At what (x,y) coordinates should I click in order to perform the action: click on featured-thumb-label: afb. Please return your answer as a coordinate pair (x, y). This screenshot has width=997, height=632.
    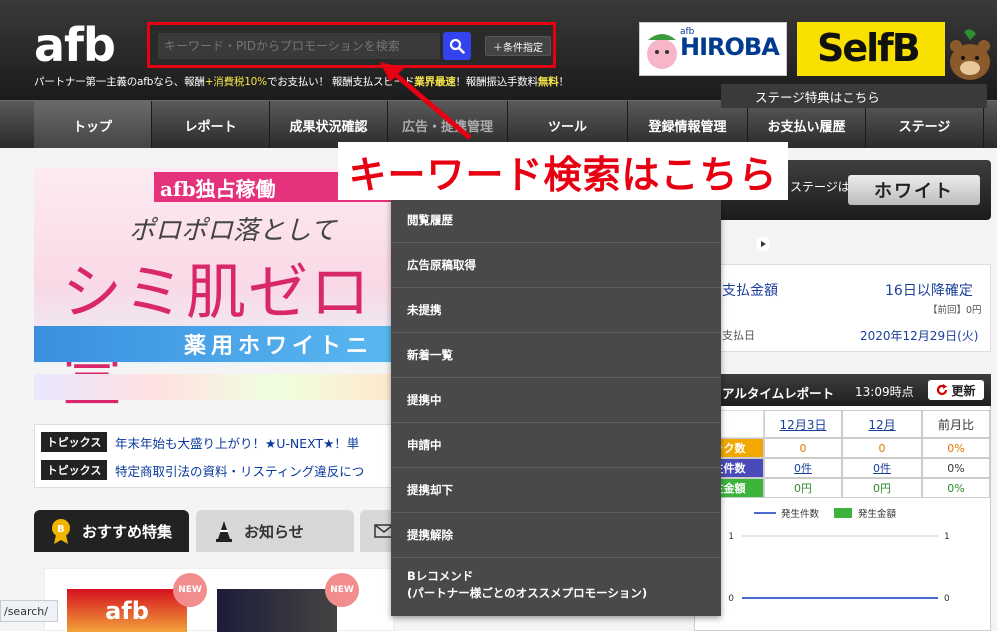
    Looking at the image, I should click on (127, 610).